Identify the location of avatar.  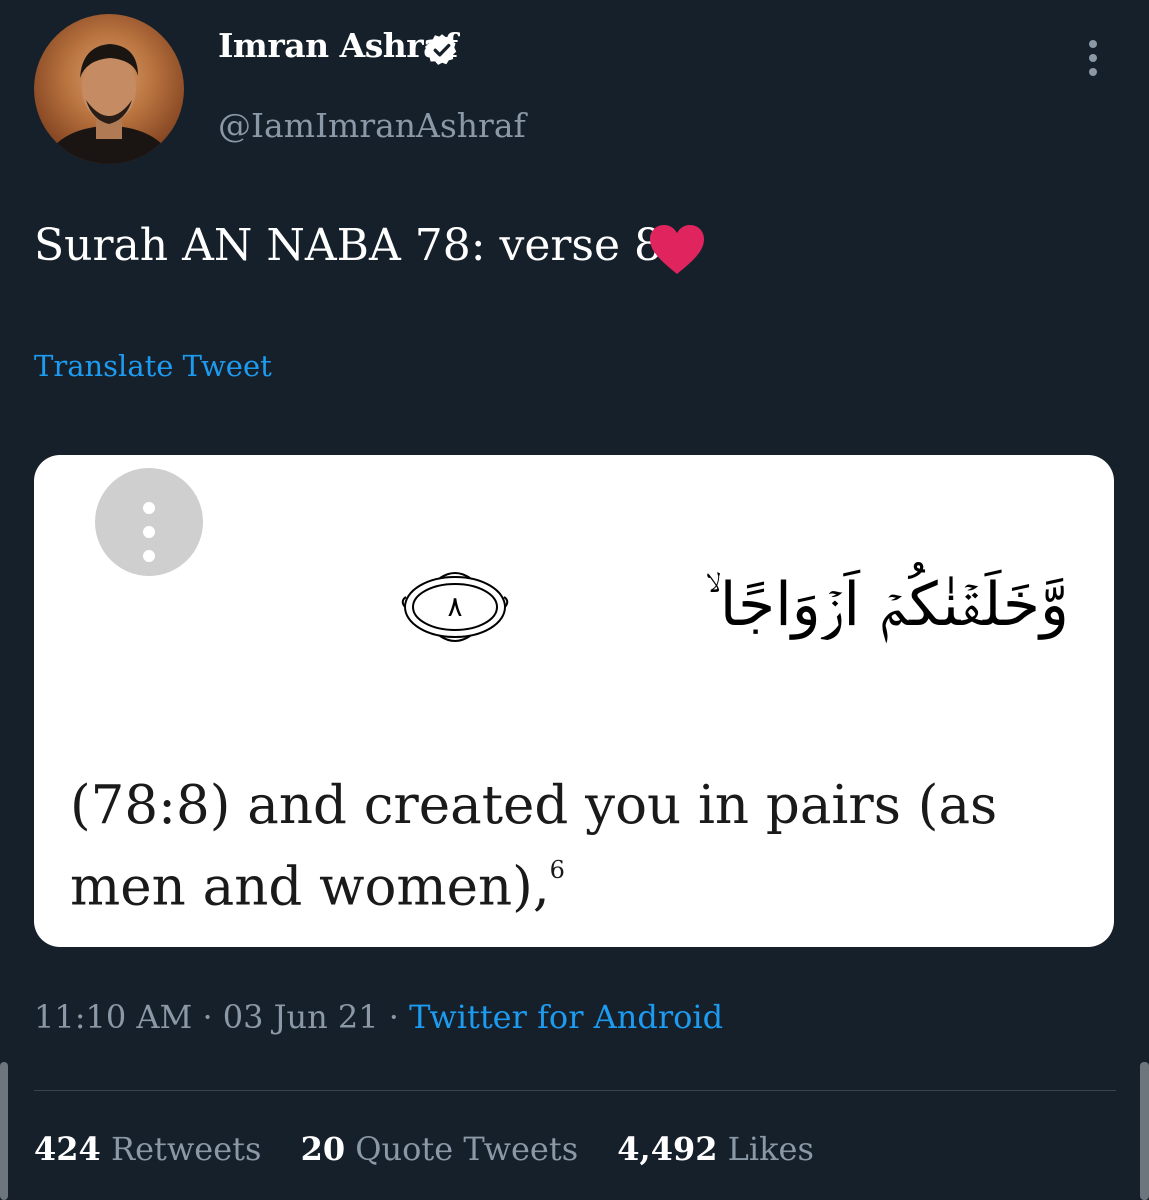
(109, 89).